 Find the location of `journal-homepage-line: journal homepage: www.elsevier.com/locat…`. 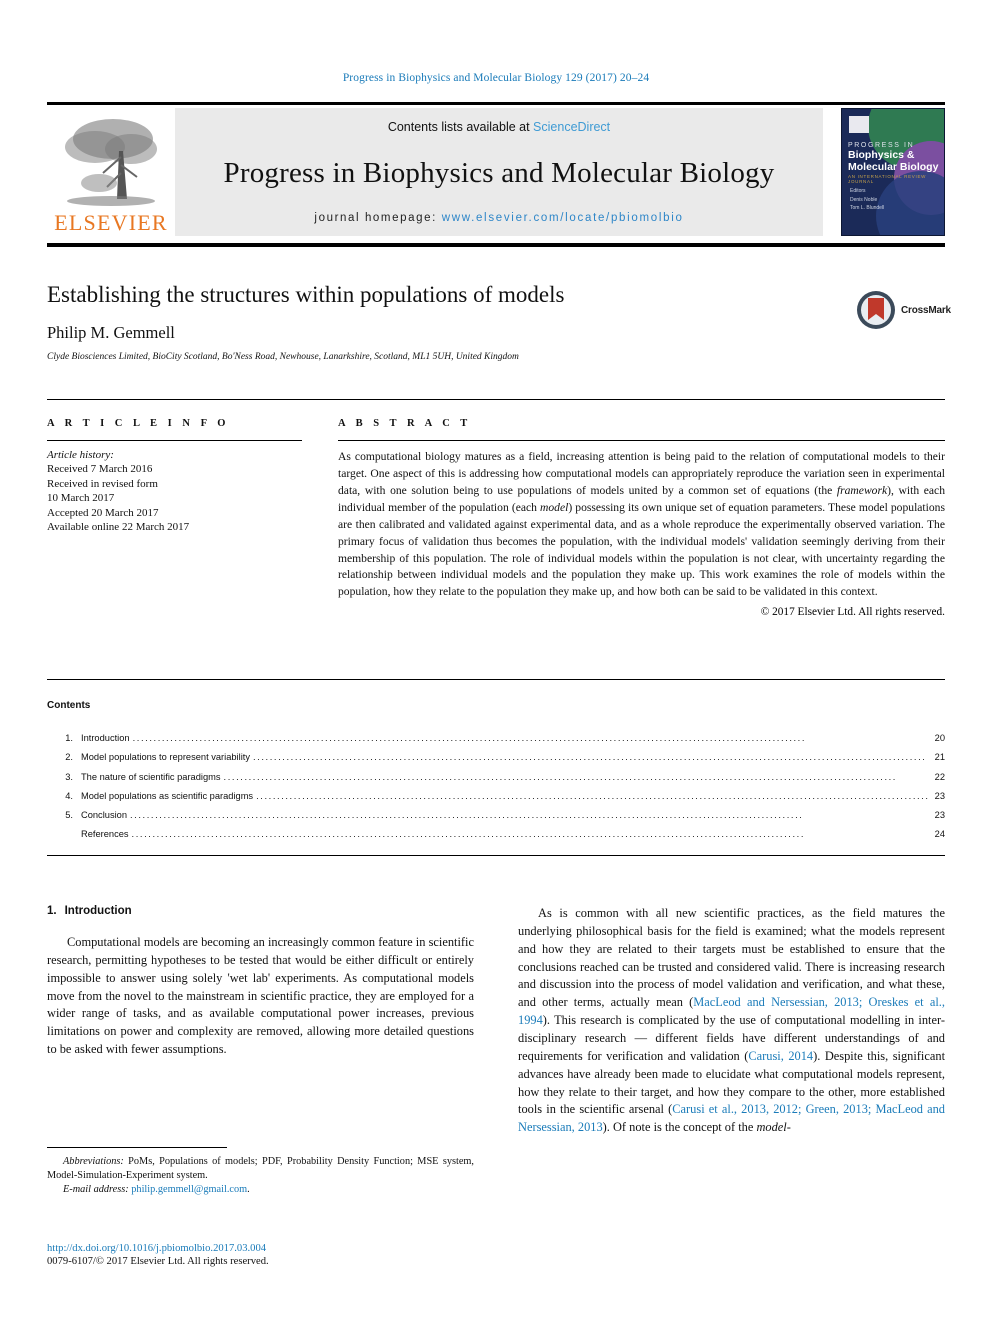

journal-homepage-line: journal homepage: www.elsevier.com/locat… is located at coordinates (498, 218).